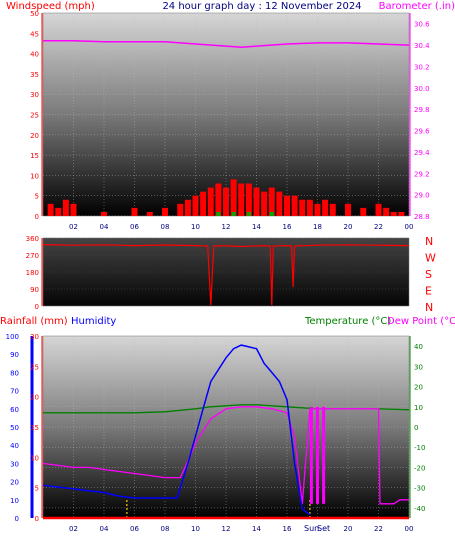 This screenshot has width=455, height=547. Describe the element at coordinates (14, 501) in the screenshot. I see `humidity-tick-label: 10` at that location.